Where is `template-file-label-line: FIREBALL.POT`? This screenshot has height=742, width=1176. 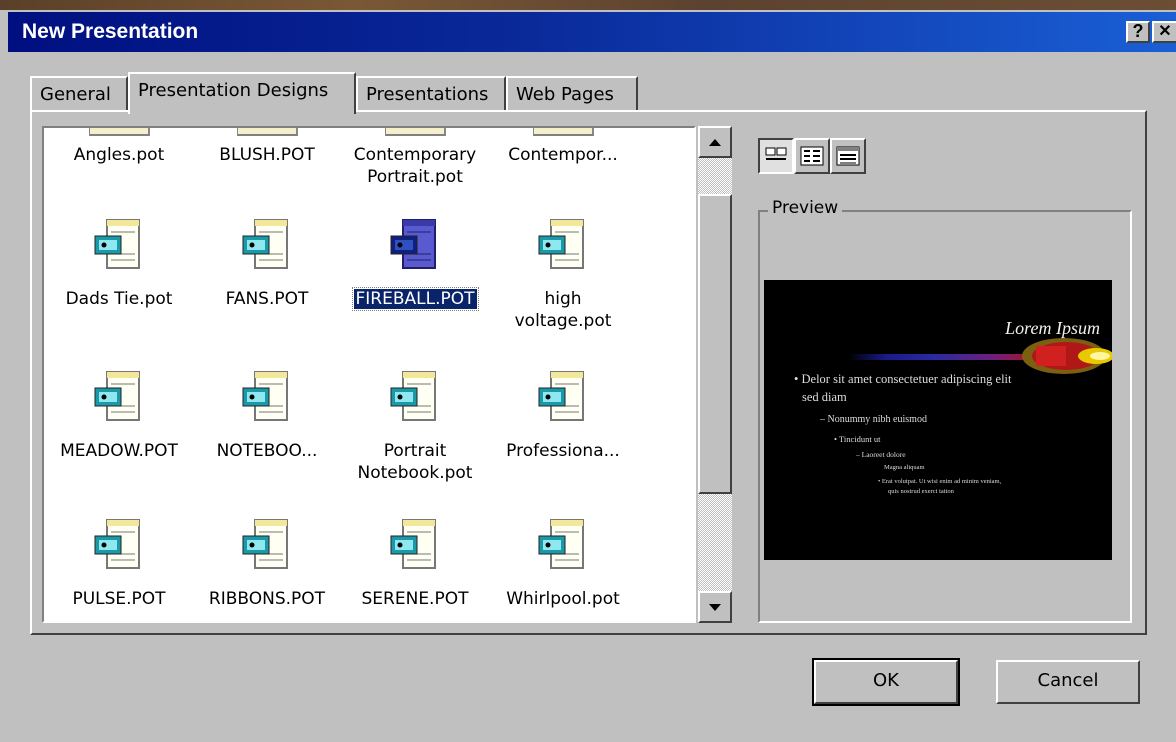
template-file-label-line: FIREBALL.POT is located at coordinates (415, 299).